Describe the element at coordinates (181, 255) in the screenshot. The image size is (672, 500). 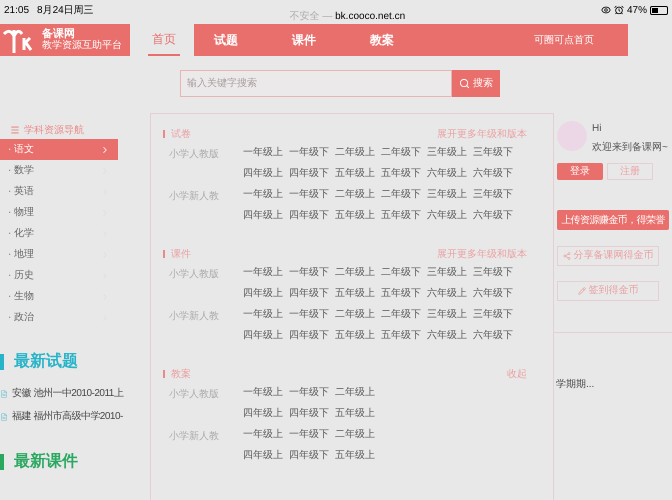
I see `section-title: 课件` at that location.